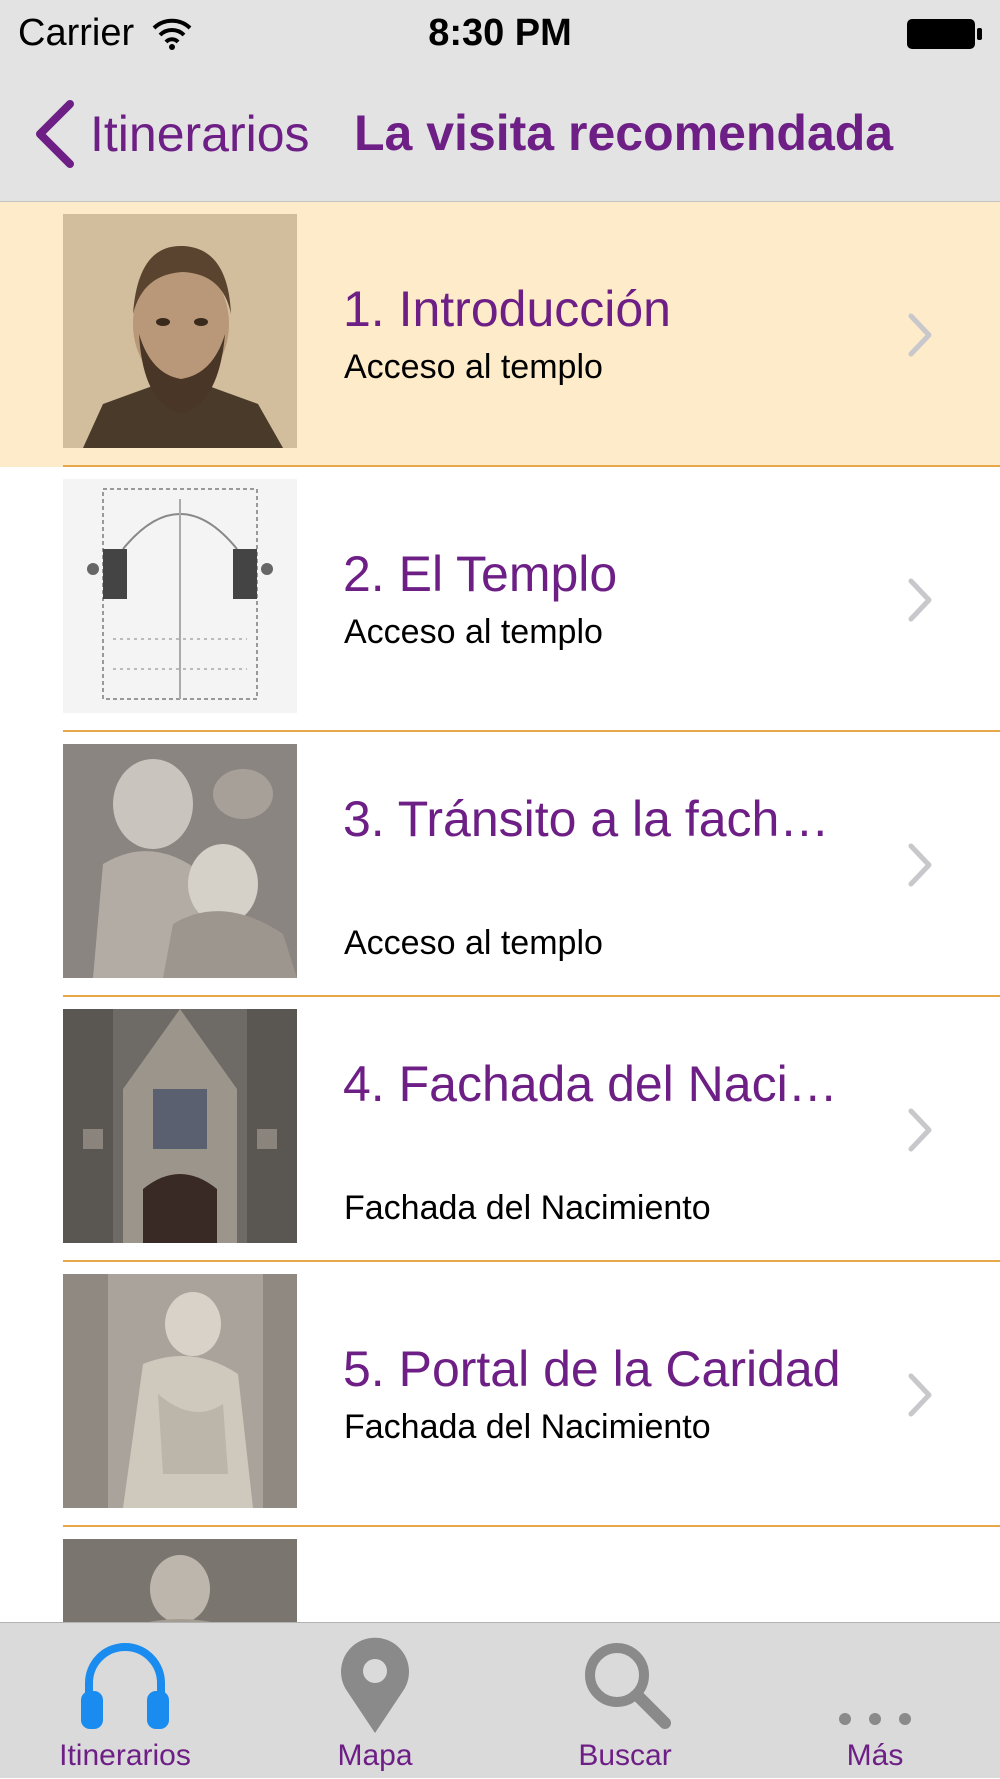 This screenshot has height=1779, width=1000. Describe the element at coordinates (628, 1686) in the screenshot. I see `search-icon` at that location.